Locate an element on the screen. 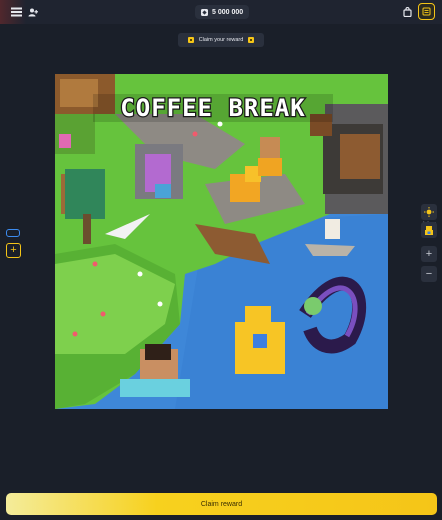 The height and width of the screenshot is (520, 442). zoom-out-button: − is located at coordinates (429, 274).